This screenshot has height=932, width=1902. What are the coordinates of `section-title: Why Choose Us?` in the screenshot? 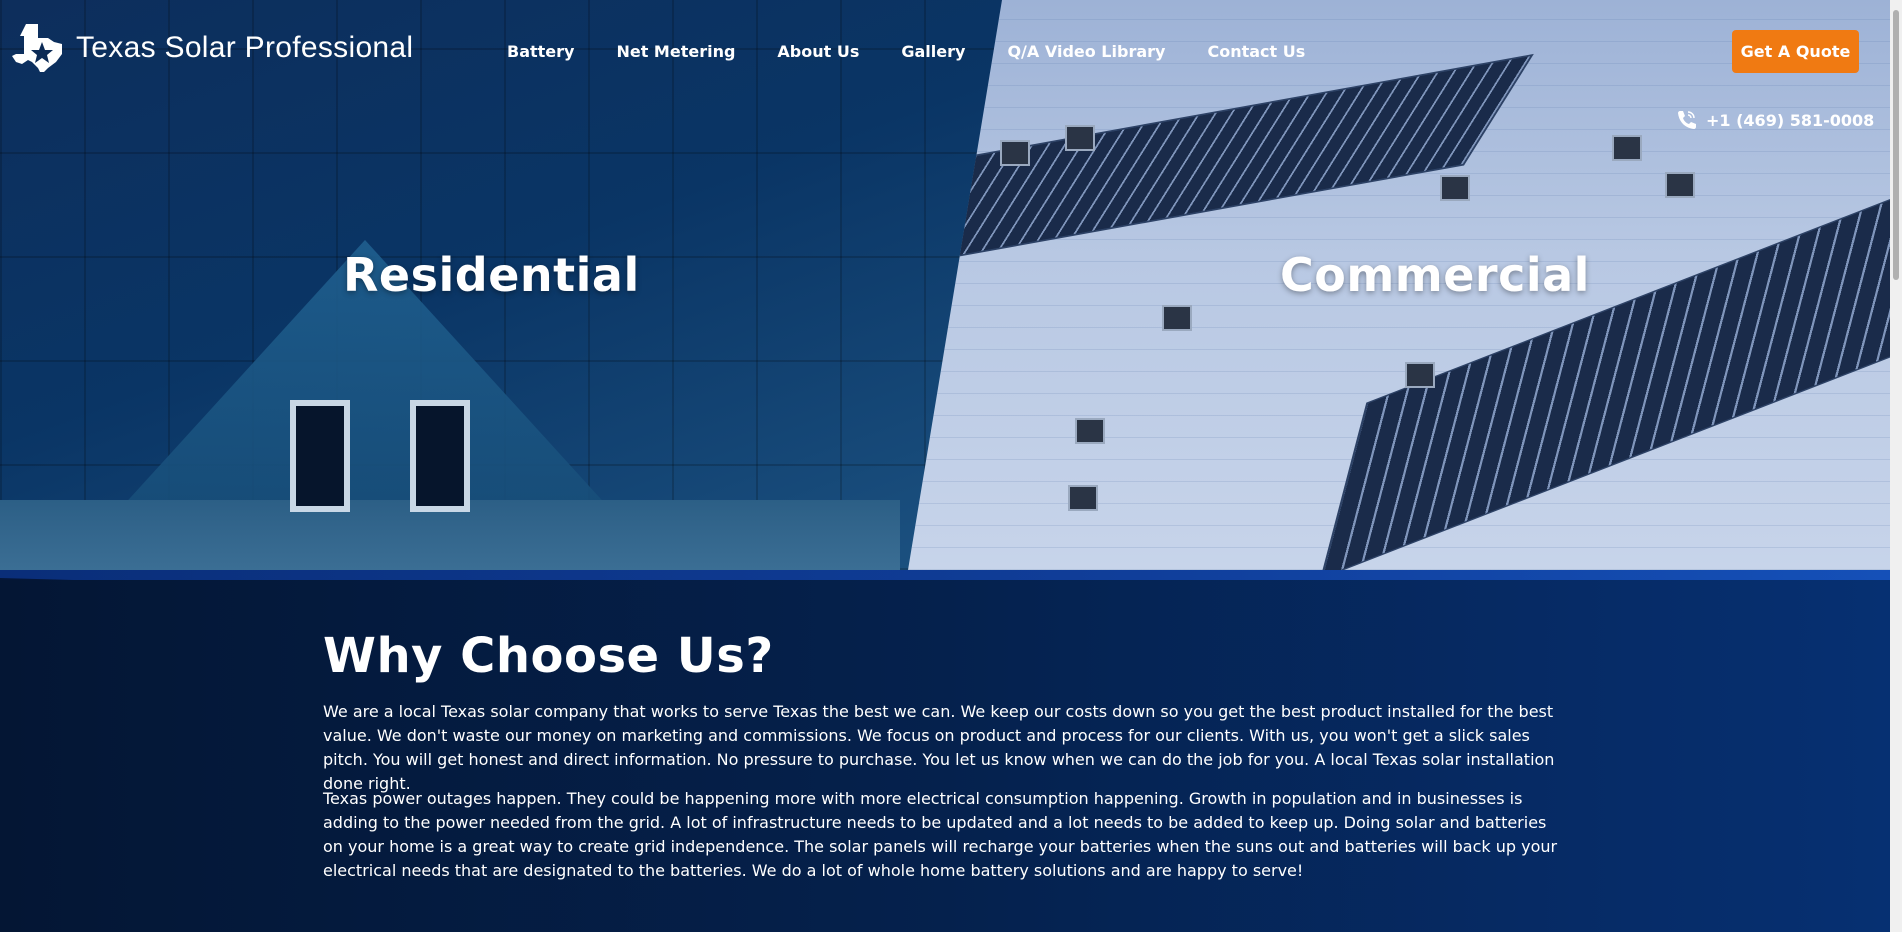 It's located at (548, 656).